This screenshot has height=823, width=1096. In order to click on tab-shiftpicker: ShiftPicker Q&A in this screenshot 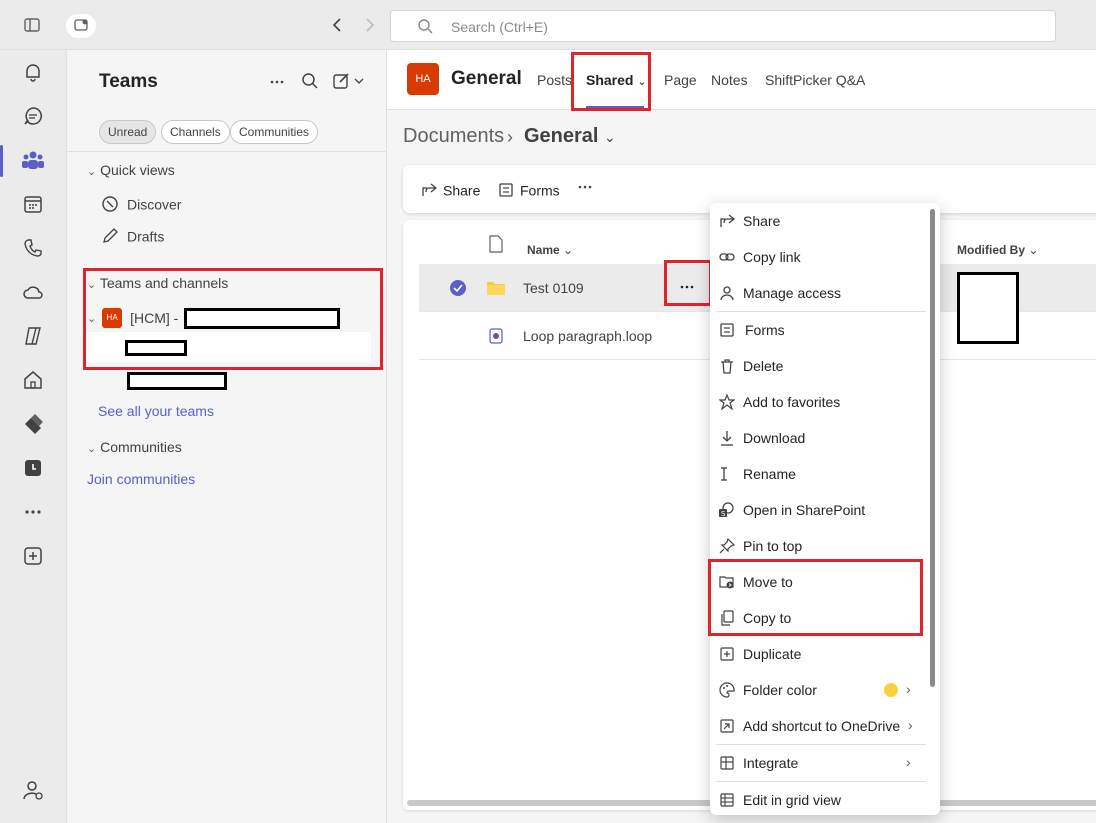, I will do `click(815, 80)`.